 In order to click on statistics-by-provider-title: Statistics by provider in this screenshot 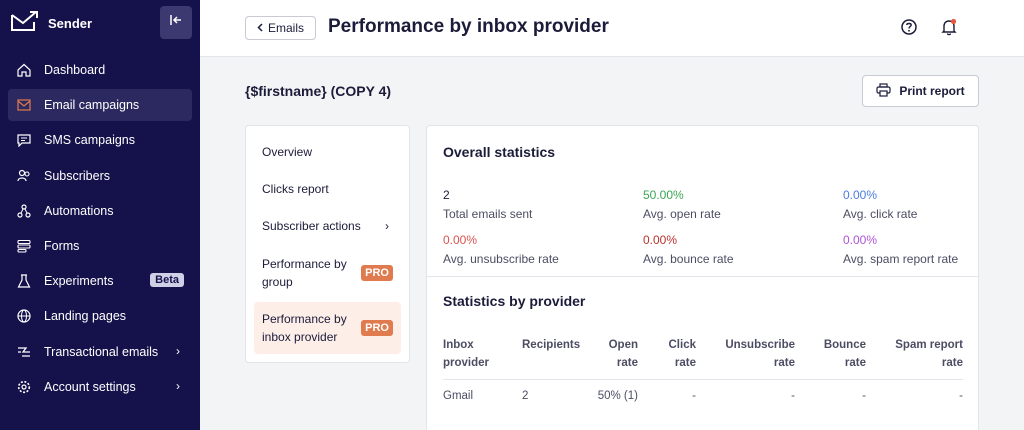, I will do `click(514, 301)`.